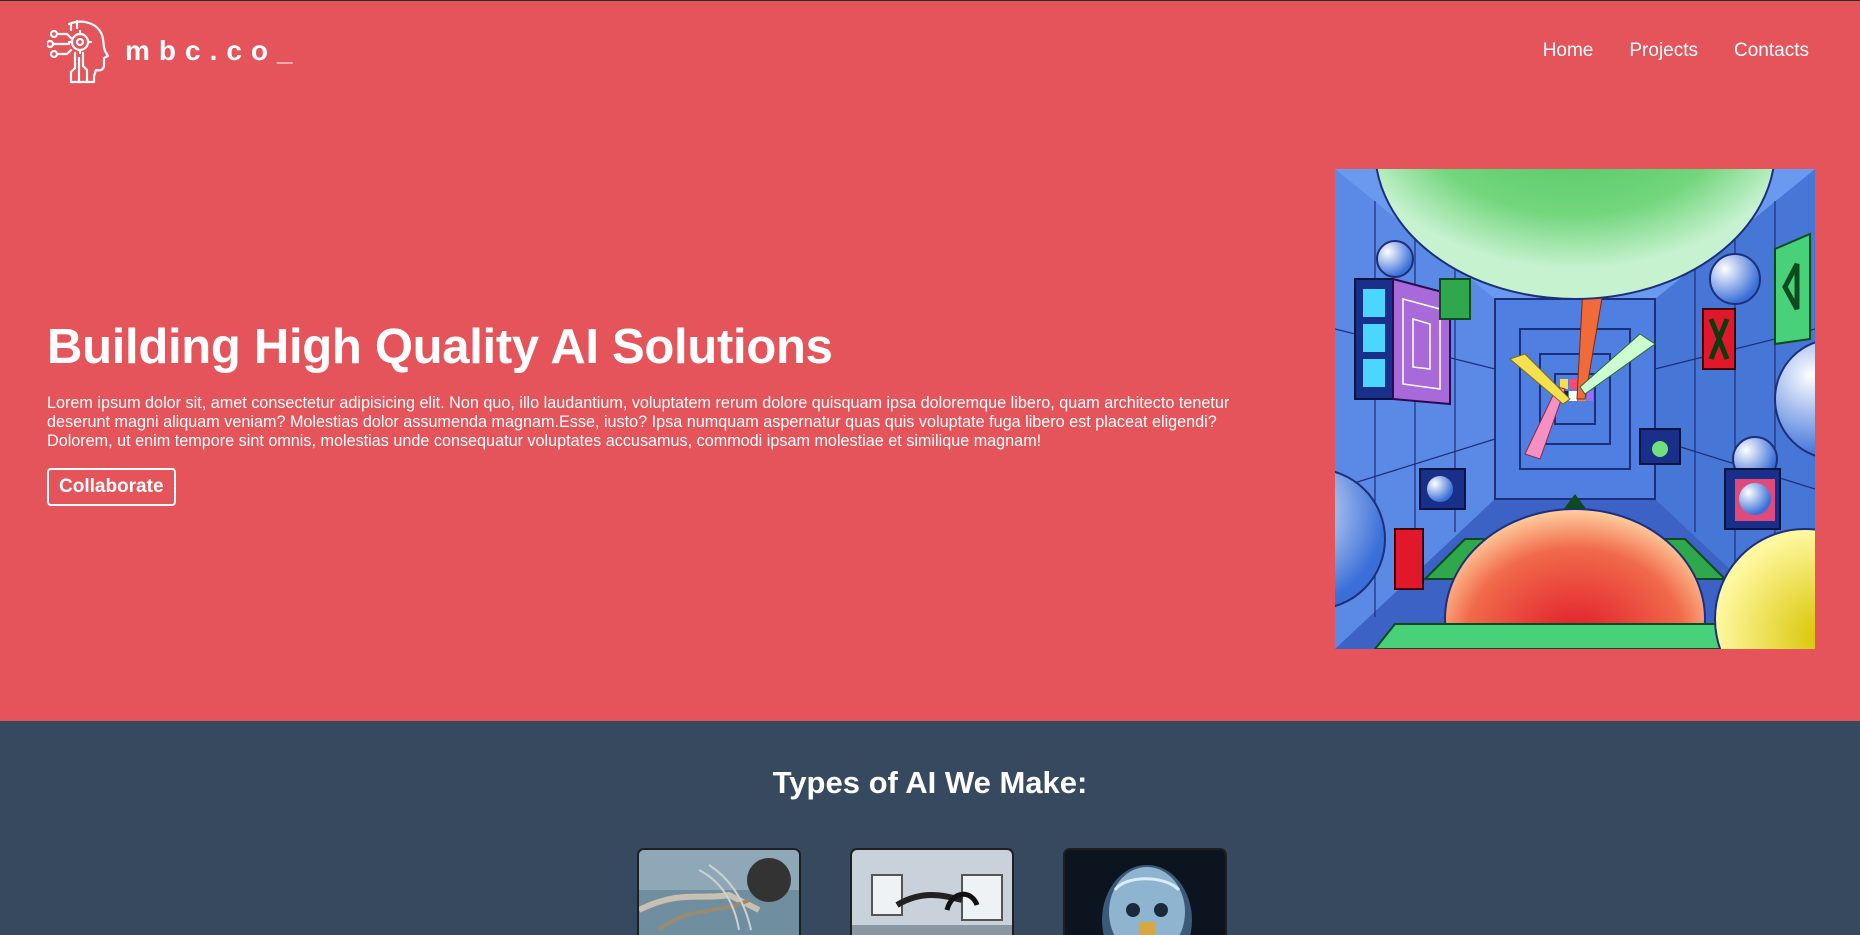 The image size is (1860, 935). I want to click on types-title: Types of AI We Make:, so click(930, 782).